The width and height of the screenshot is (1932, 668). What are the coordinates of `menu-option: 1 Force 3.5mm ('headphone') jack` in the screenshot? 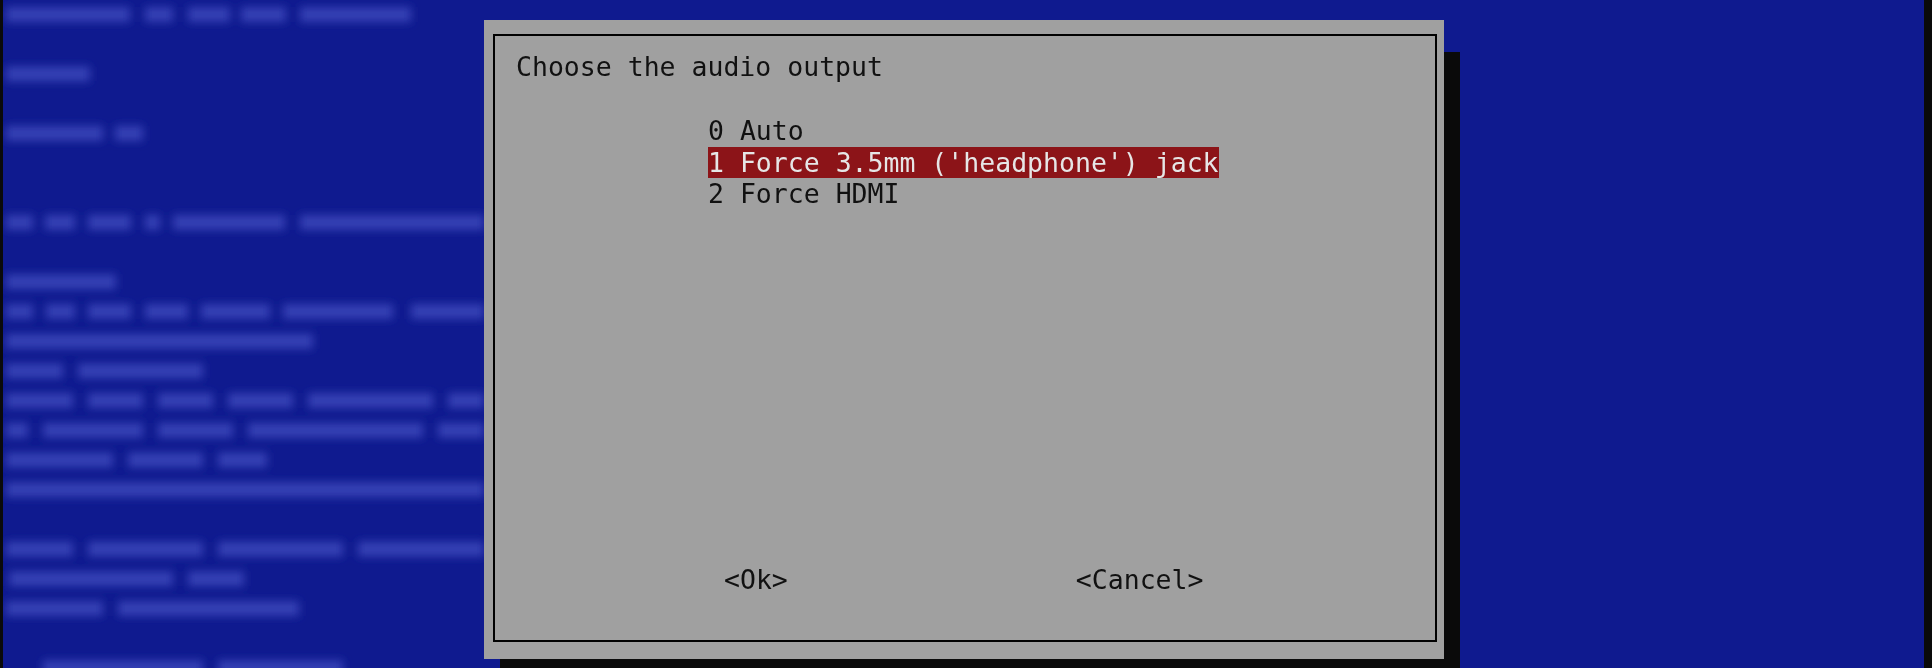 It's located at (963, 162).